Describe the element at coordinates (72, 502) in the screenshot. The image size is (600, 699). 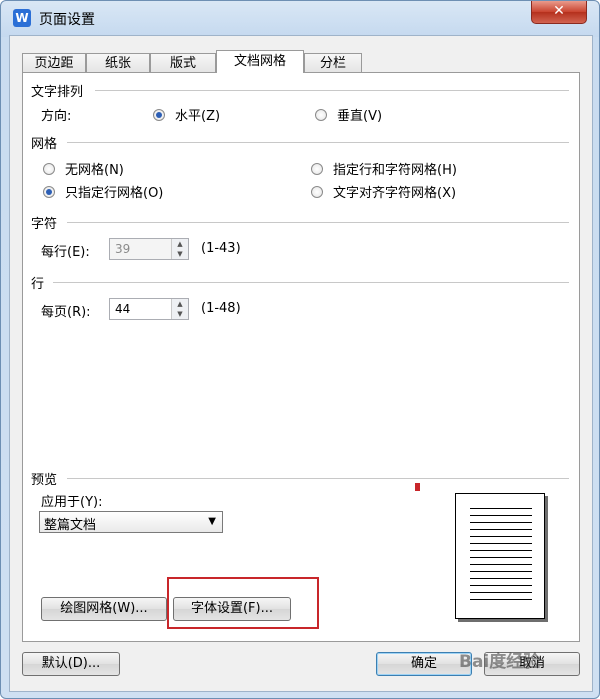
I see `apply-to-label: 应用于(Y):` at that location.